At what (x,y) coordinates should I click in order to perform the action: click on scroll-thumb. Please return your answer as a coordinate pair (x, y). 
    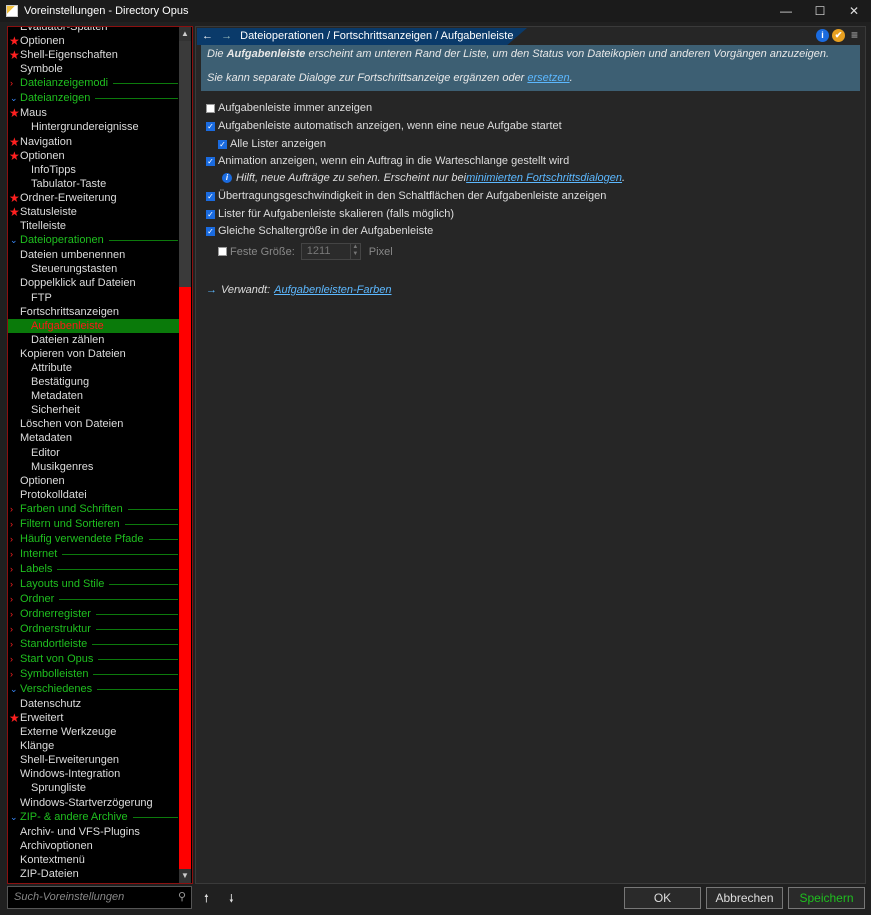
    Looking at the image, I should click on (185, 164).